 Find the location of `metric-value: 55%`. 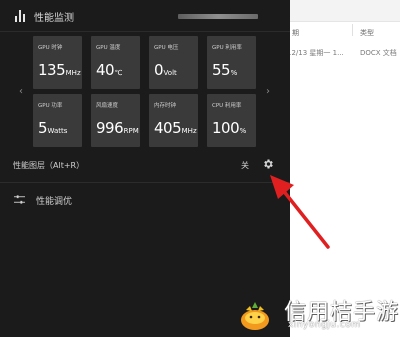

metric-value: 55% is located at coordinates (225, 70).